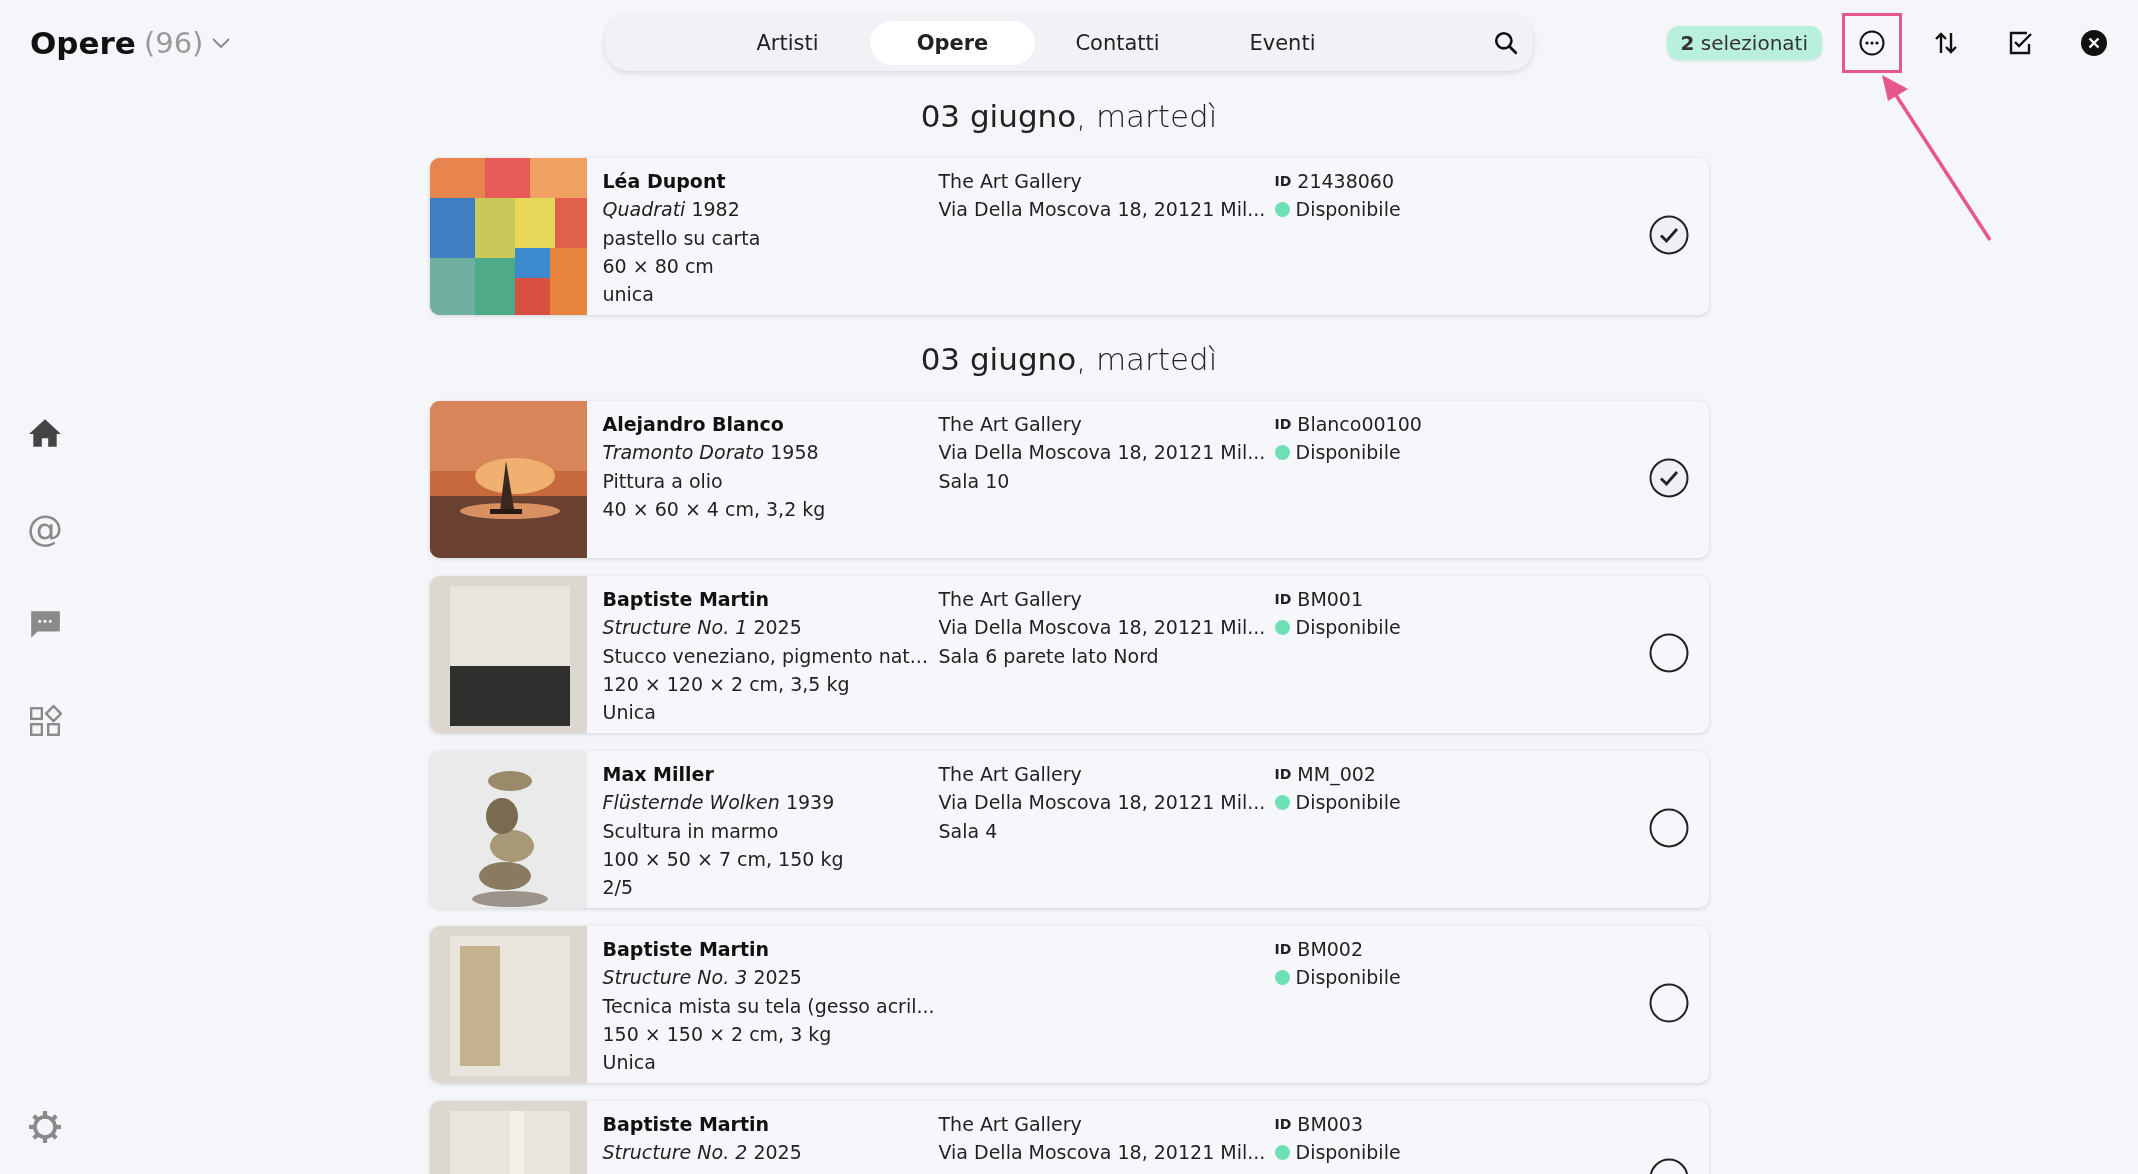 The image size is (2138, 1174). I want to click on artist-name: Alejandro Blanco, so click(693, 424).